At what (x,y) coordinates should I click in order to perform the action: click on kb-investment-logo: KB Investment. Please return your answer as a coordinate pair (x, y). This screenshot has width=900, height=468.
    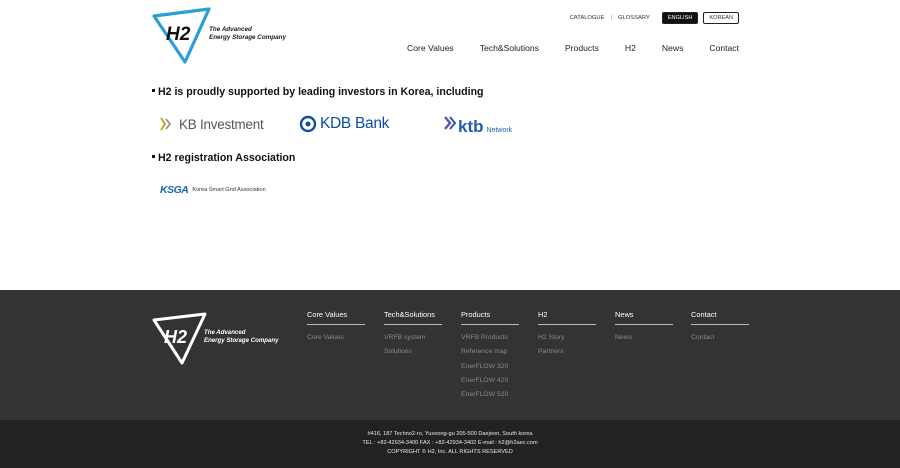
    Looking at the image, I should click on (210, 124).